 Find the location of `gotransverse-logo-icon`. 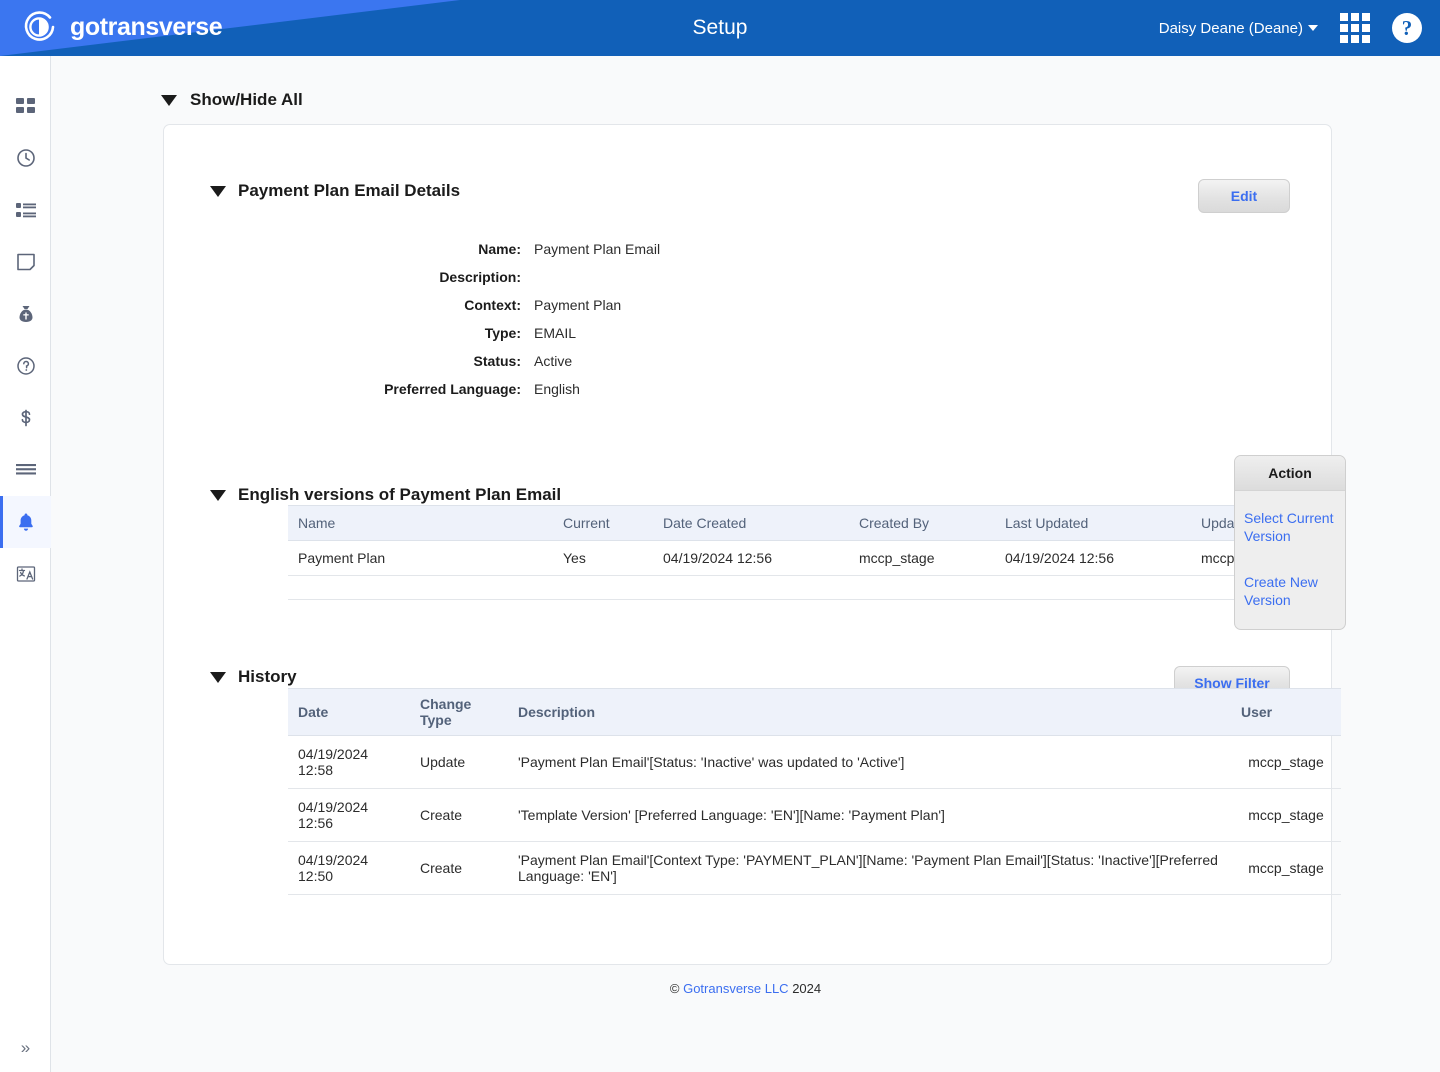

gotransverse-logo-icon is located at coordinates (39, 27).